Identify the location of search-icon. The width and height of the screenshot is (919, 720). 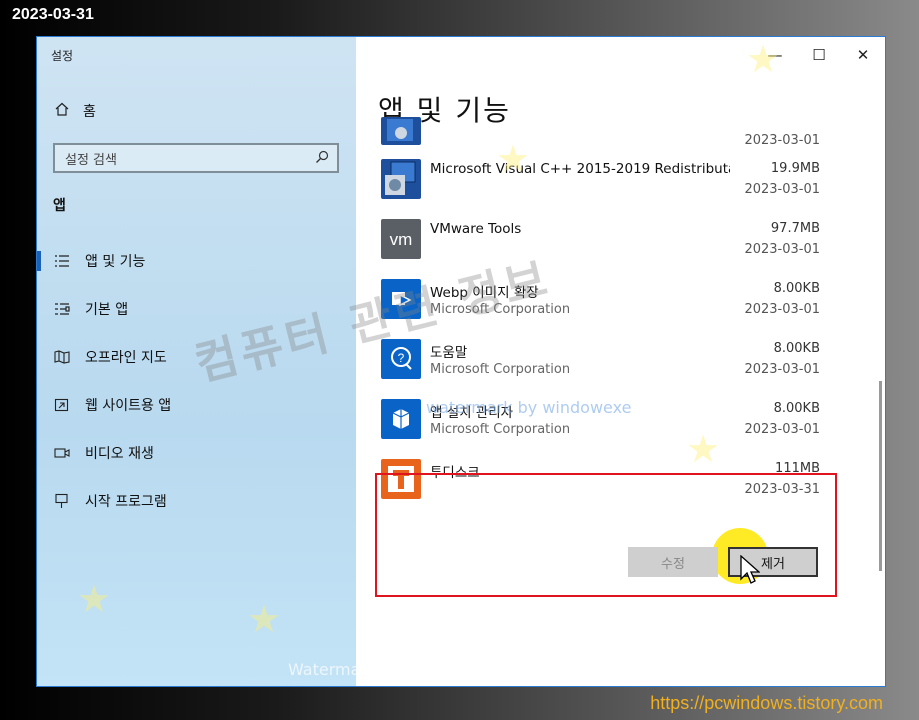
(322, 158).